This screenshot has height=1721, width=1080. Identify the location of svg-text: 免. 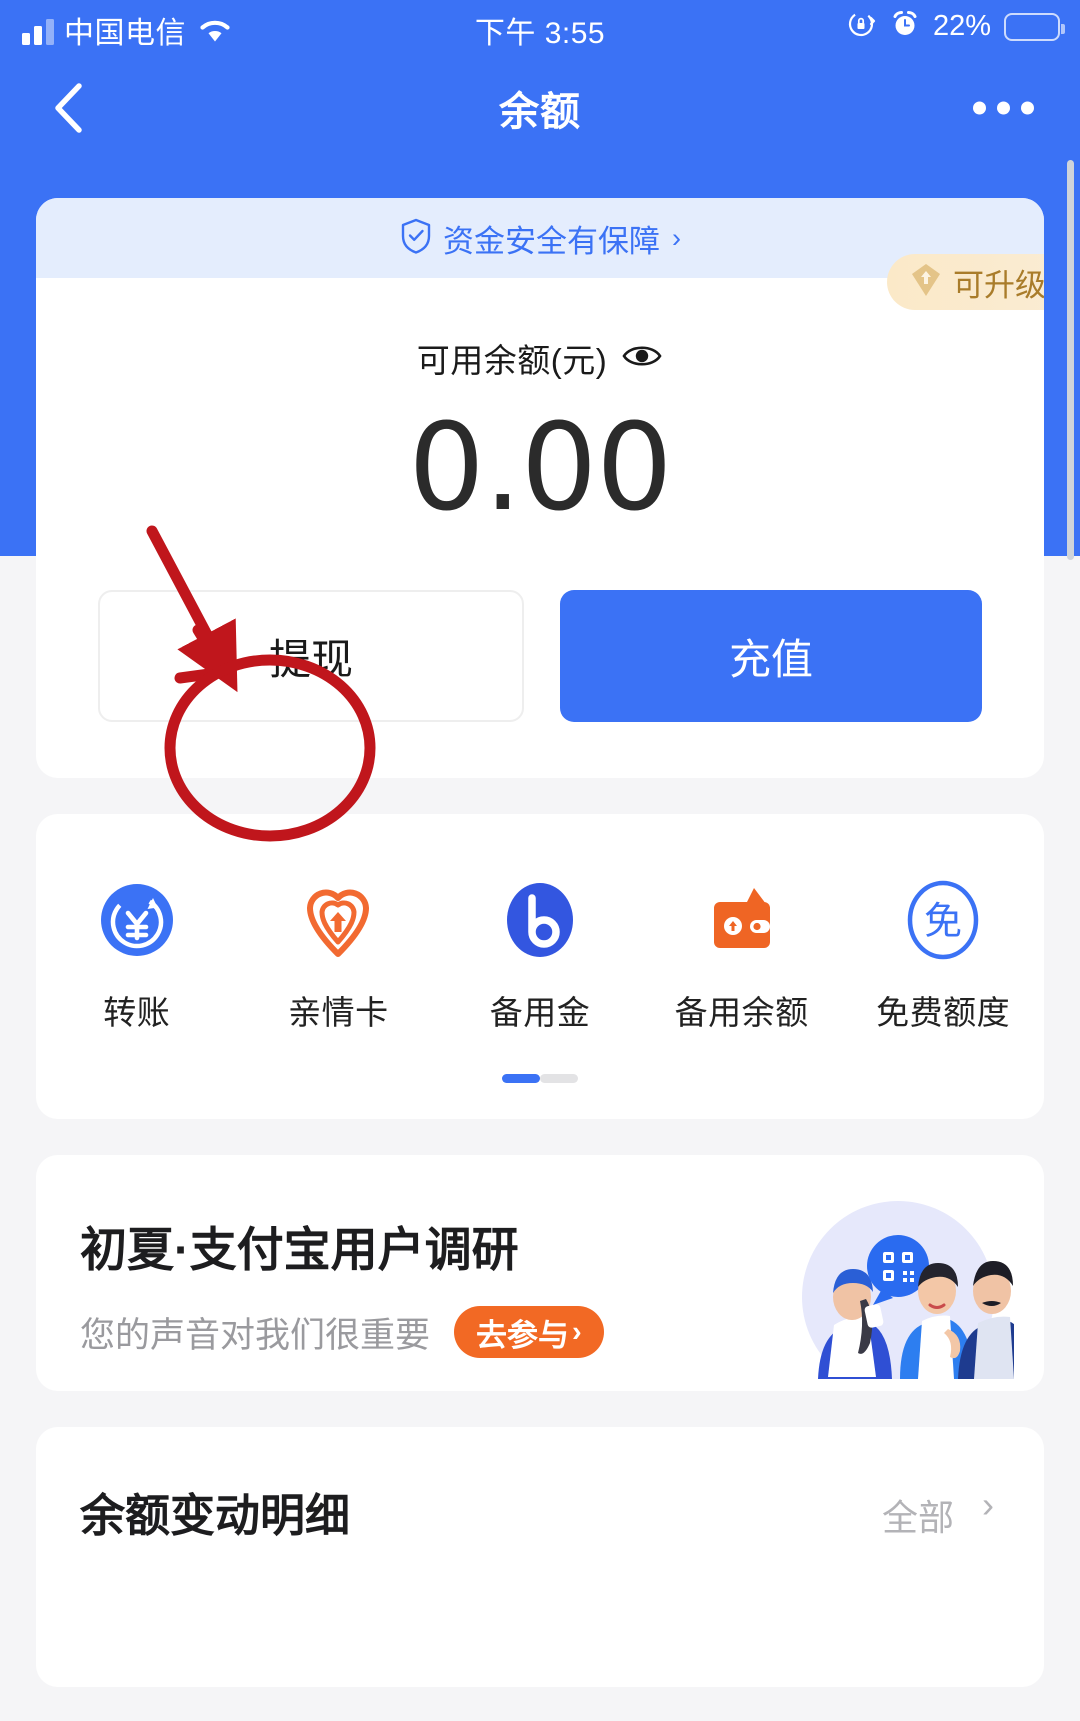
(943, 922).